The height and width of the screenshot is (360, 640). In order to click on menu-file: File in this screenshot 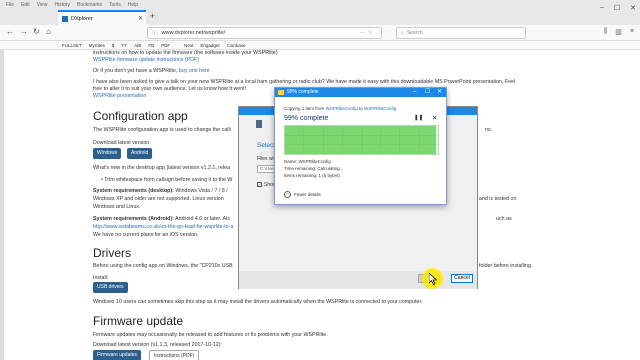, I will do `click(10, 5)`.